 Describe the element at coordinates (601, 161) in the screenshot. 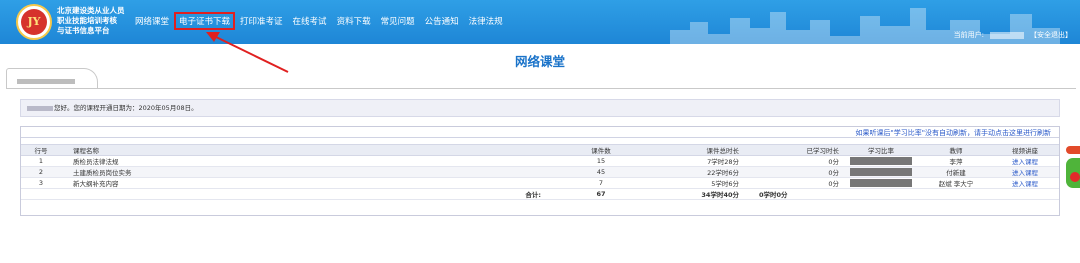

I see `row-count: 15` at that location.